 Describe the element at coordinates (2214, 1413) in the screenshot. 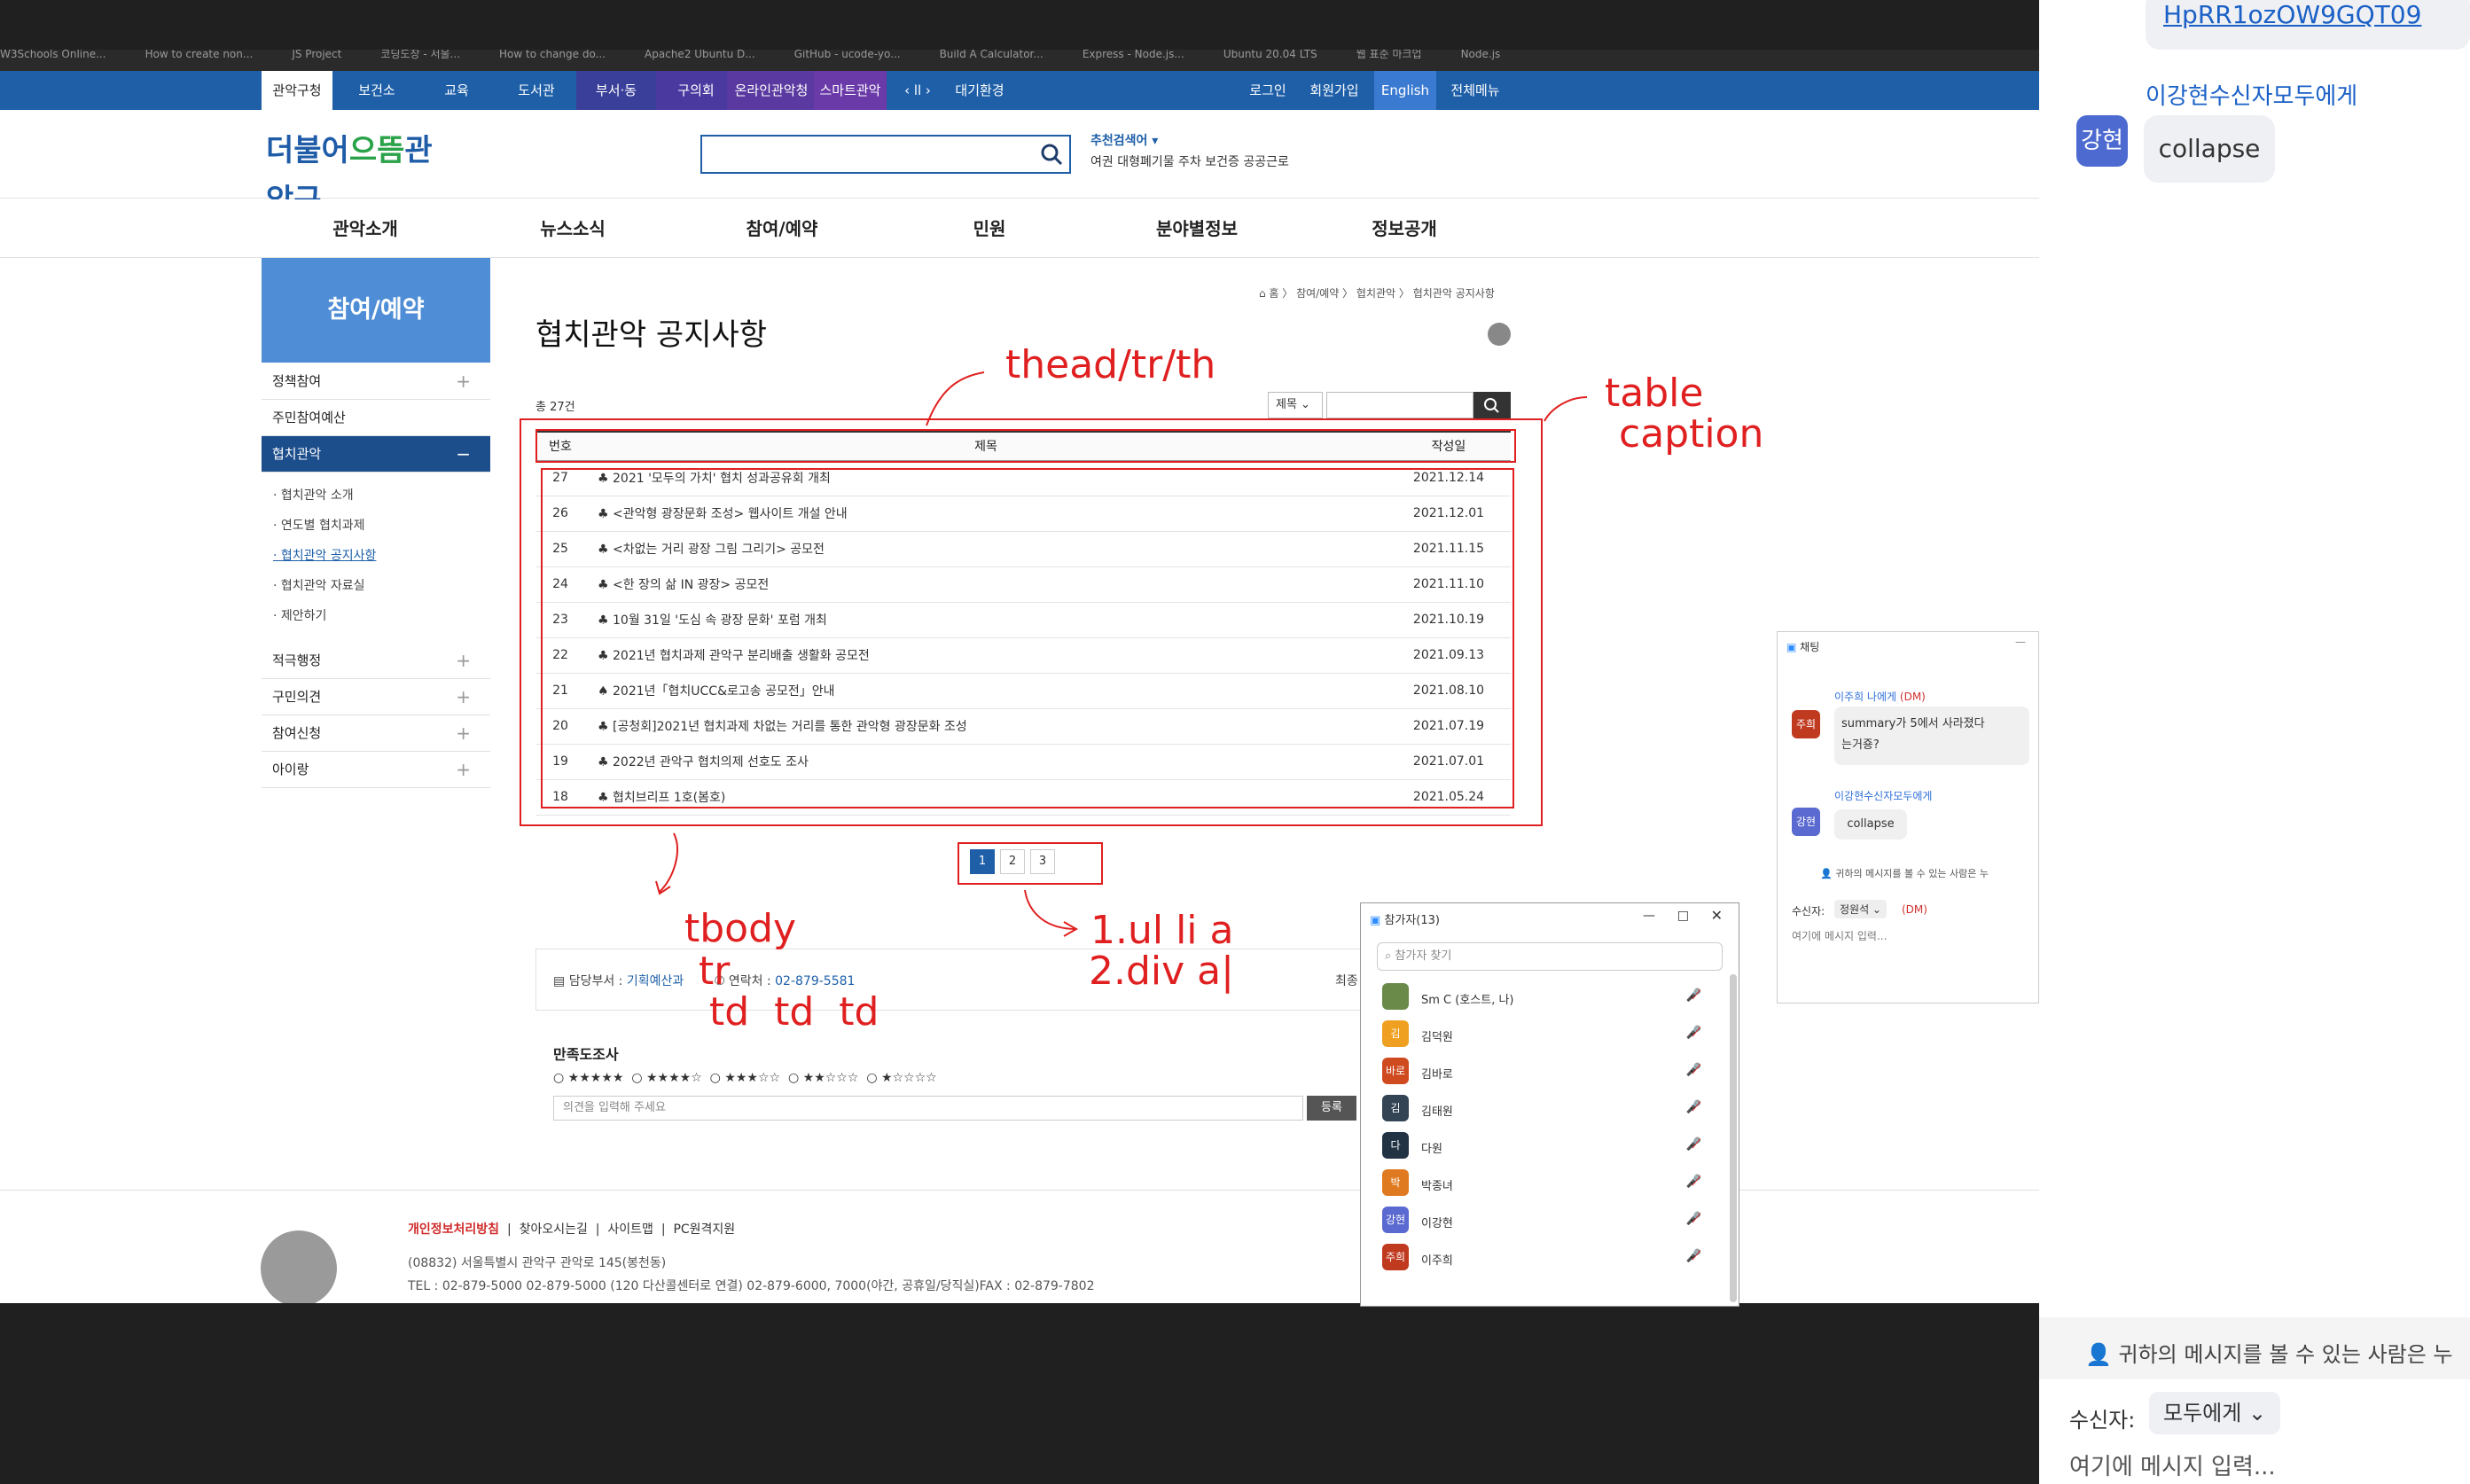

I see `recipient-select: 모두에게 ⌄` at that location.